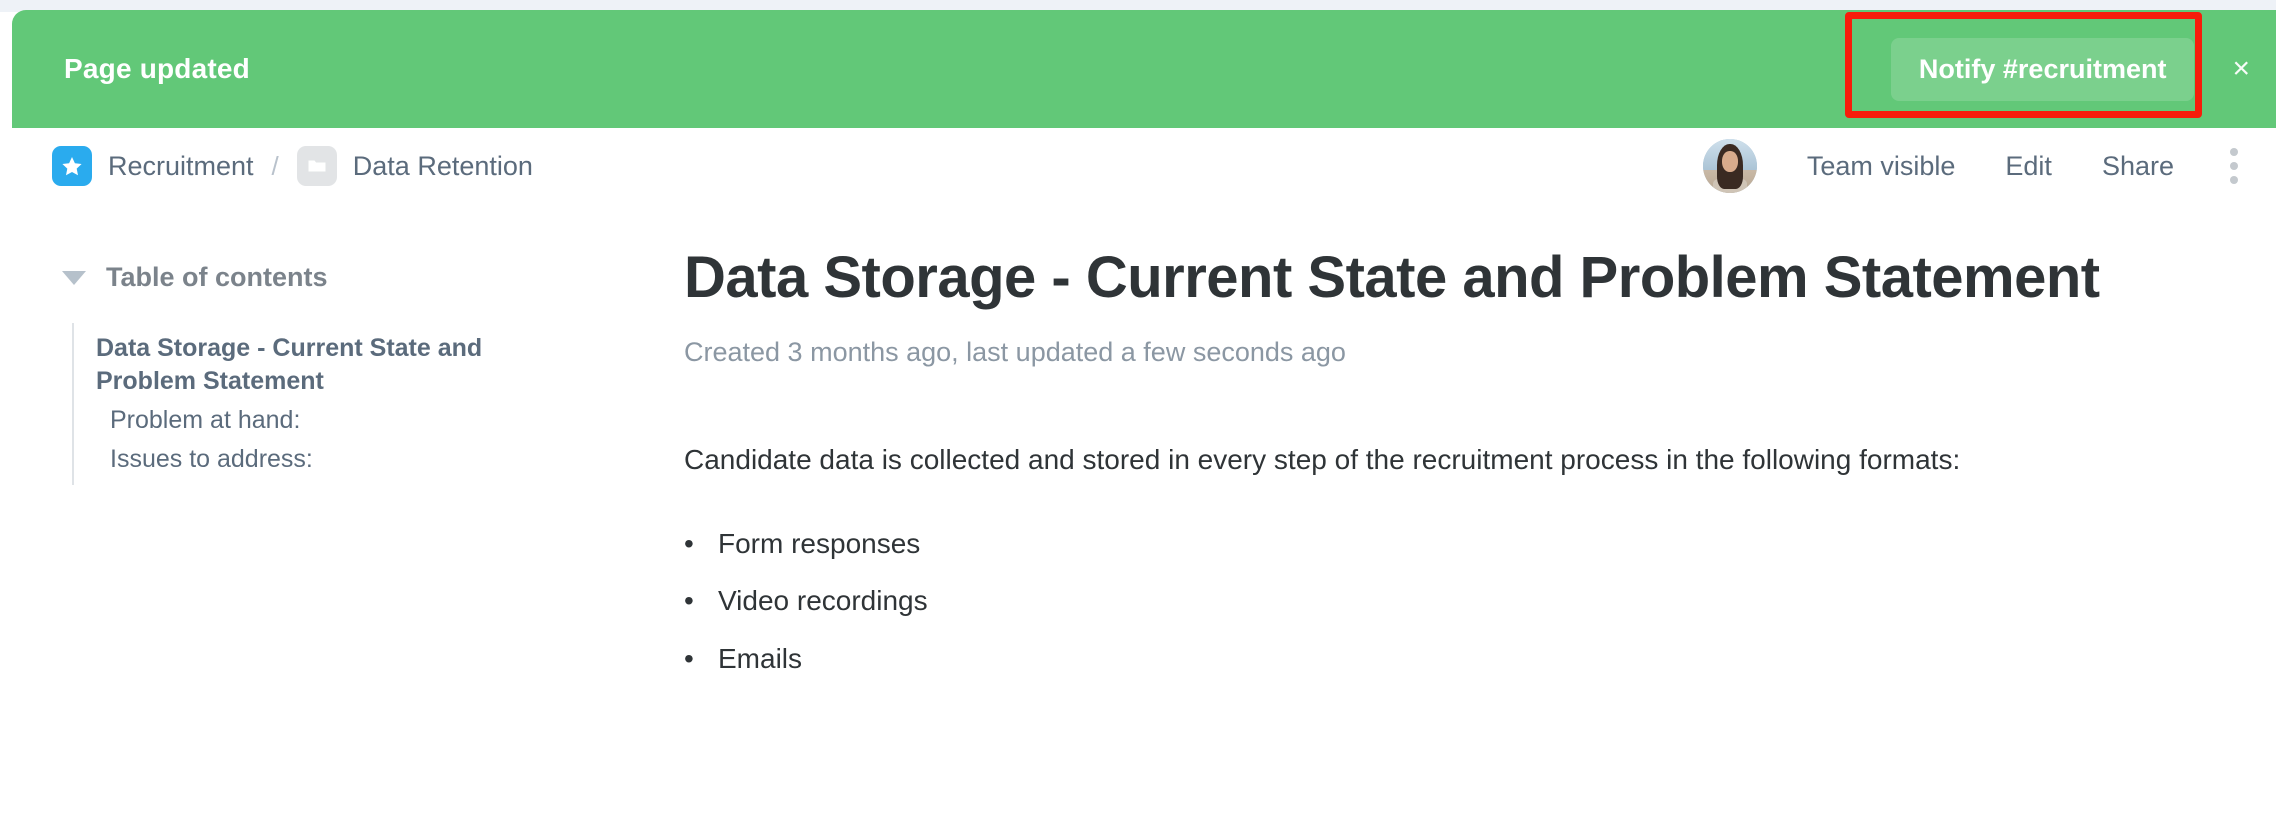 The height and width of the screenshot is (816, 2276). I want to click on share-button: Share, so click(2138, 166).